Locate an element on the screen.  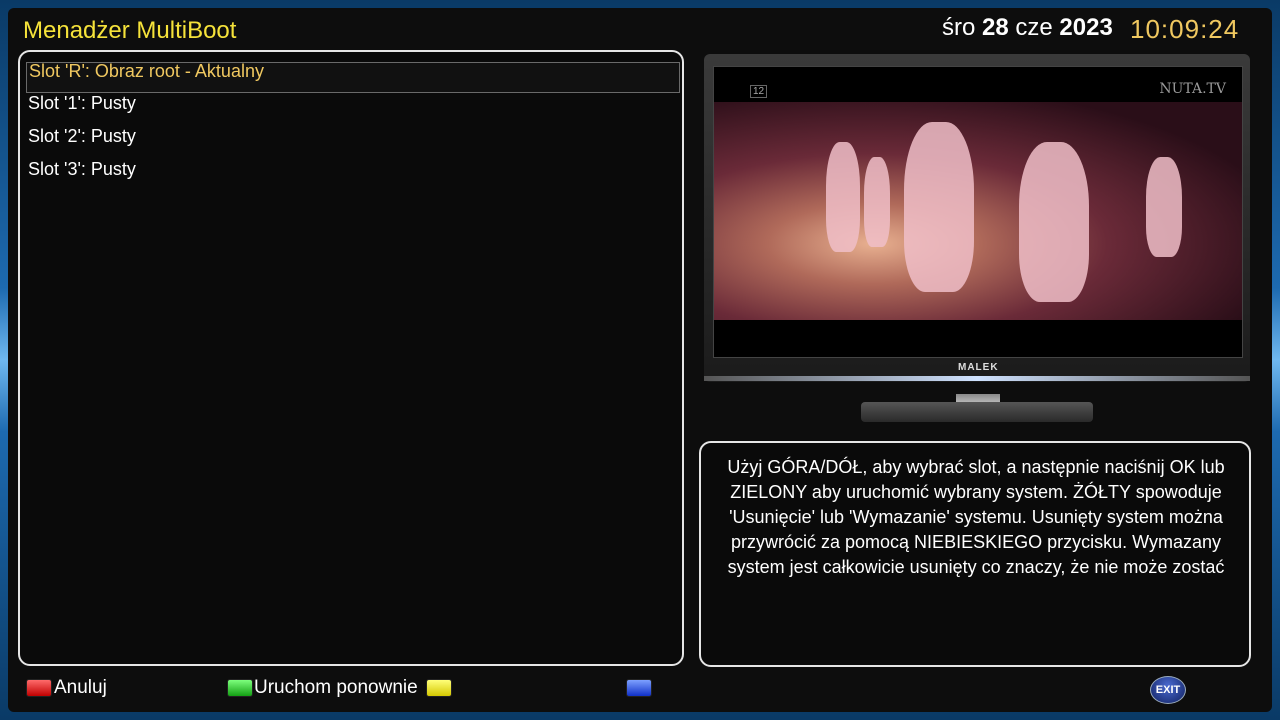
slot-item-1: Slot '1': Pusty is located at coordinates (353, 110).